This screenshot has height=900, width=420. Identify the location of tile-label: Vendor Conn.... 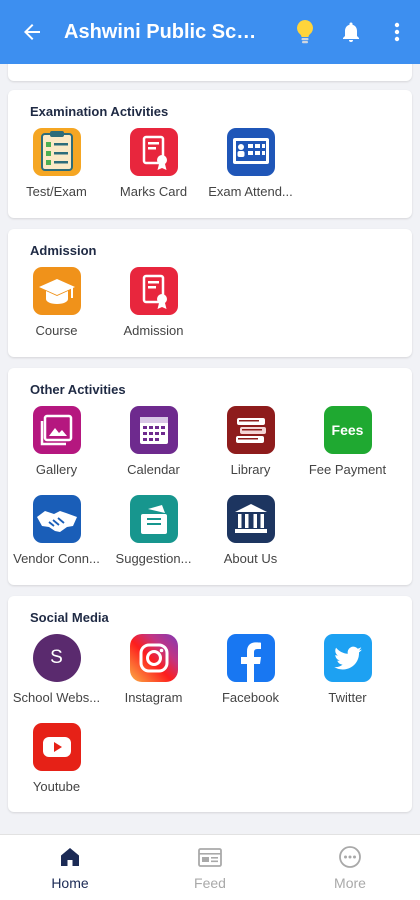
(56, 558).